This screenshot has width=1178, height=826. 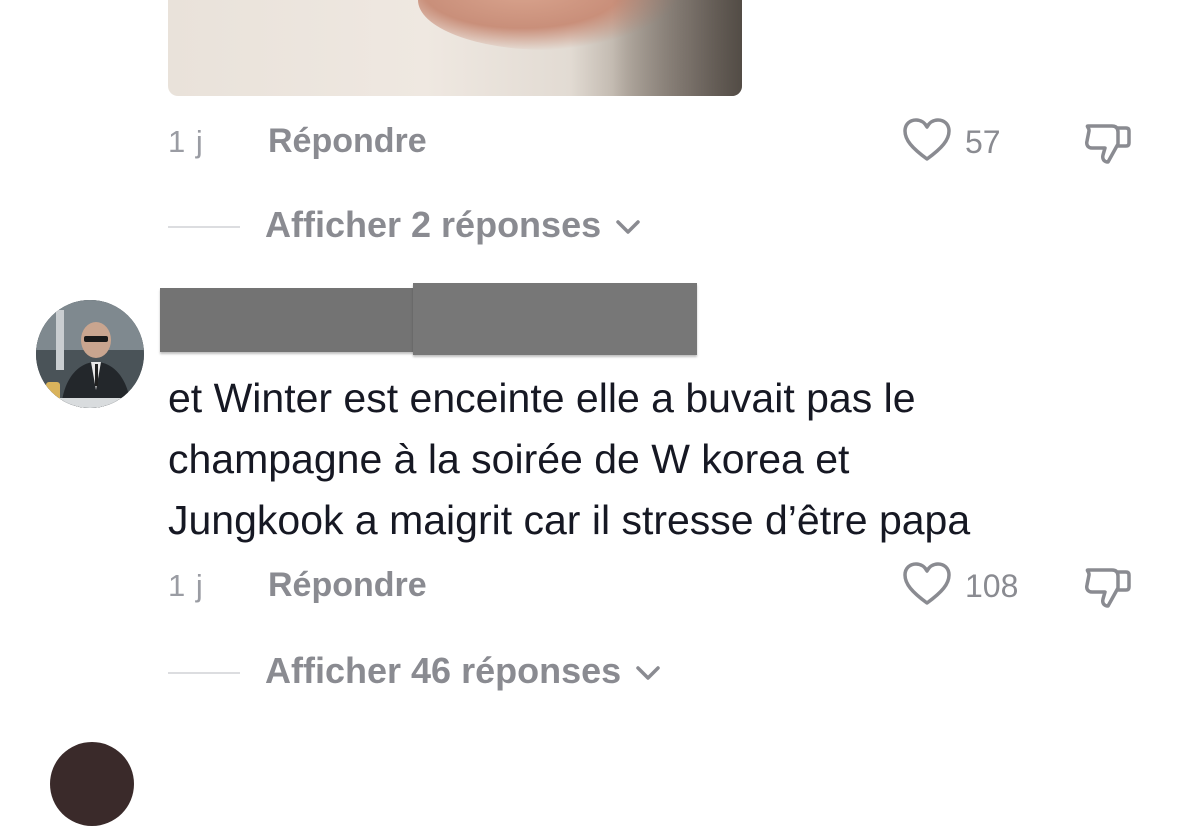 I want to click on view-replies-button: Afficher 46 réponses, so click(x=463, y=671).